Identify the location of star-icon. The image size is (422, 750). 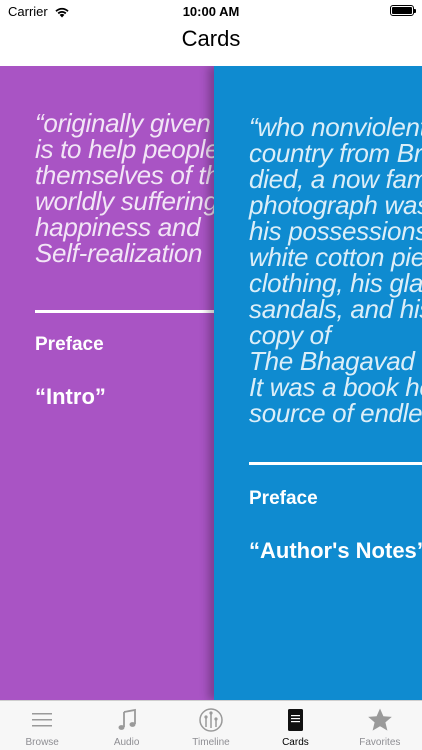
(380, 719).